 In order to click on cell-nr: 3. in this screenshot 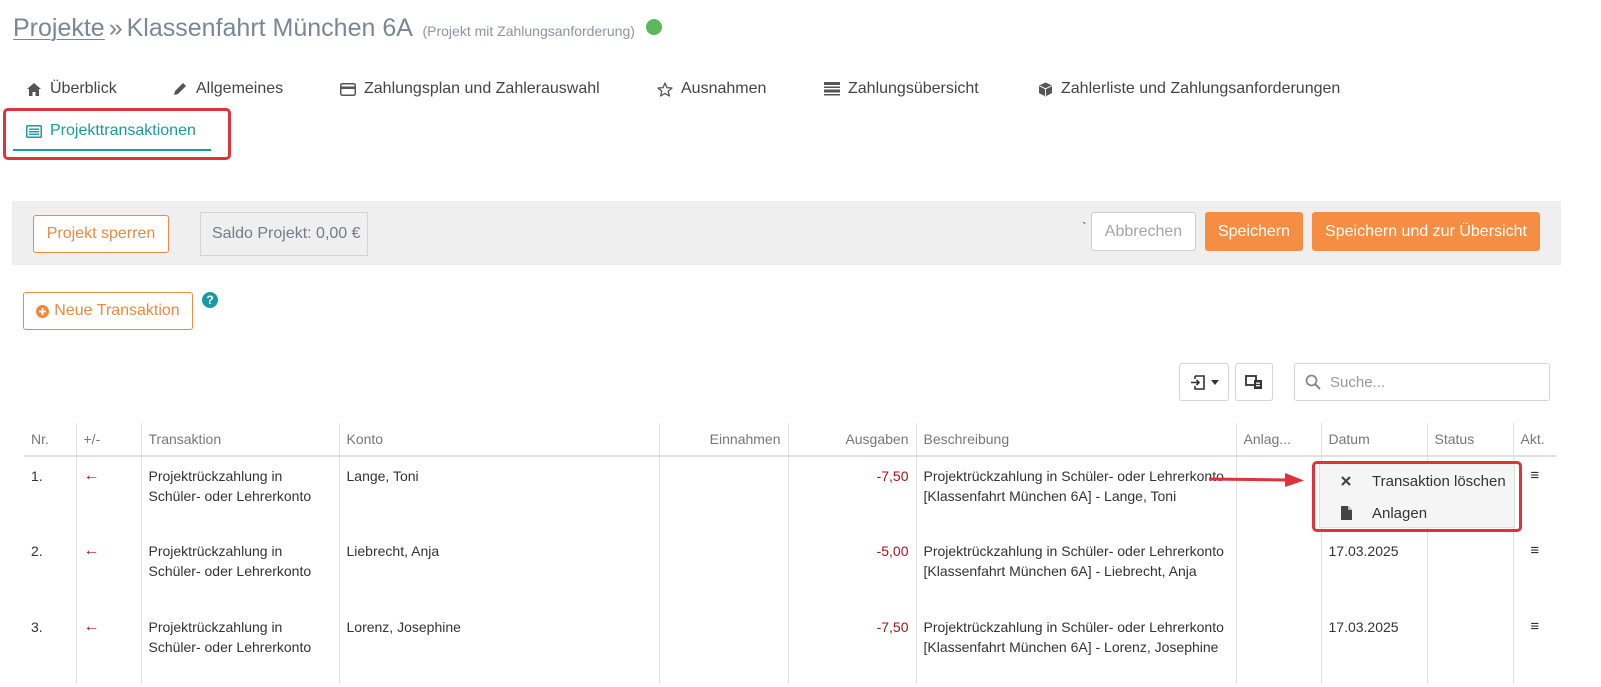, I will do `click(37, 627)`.